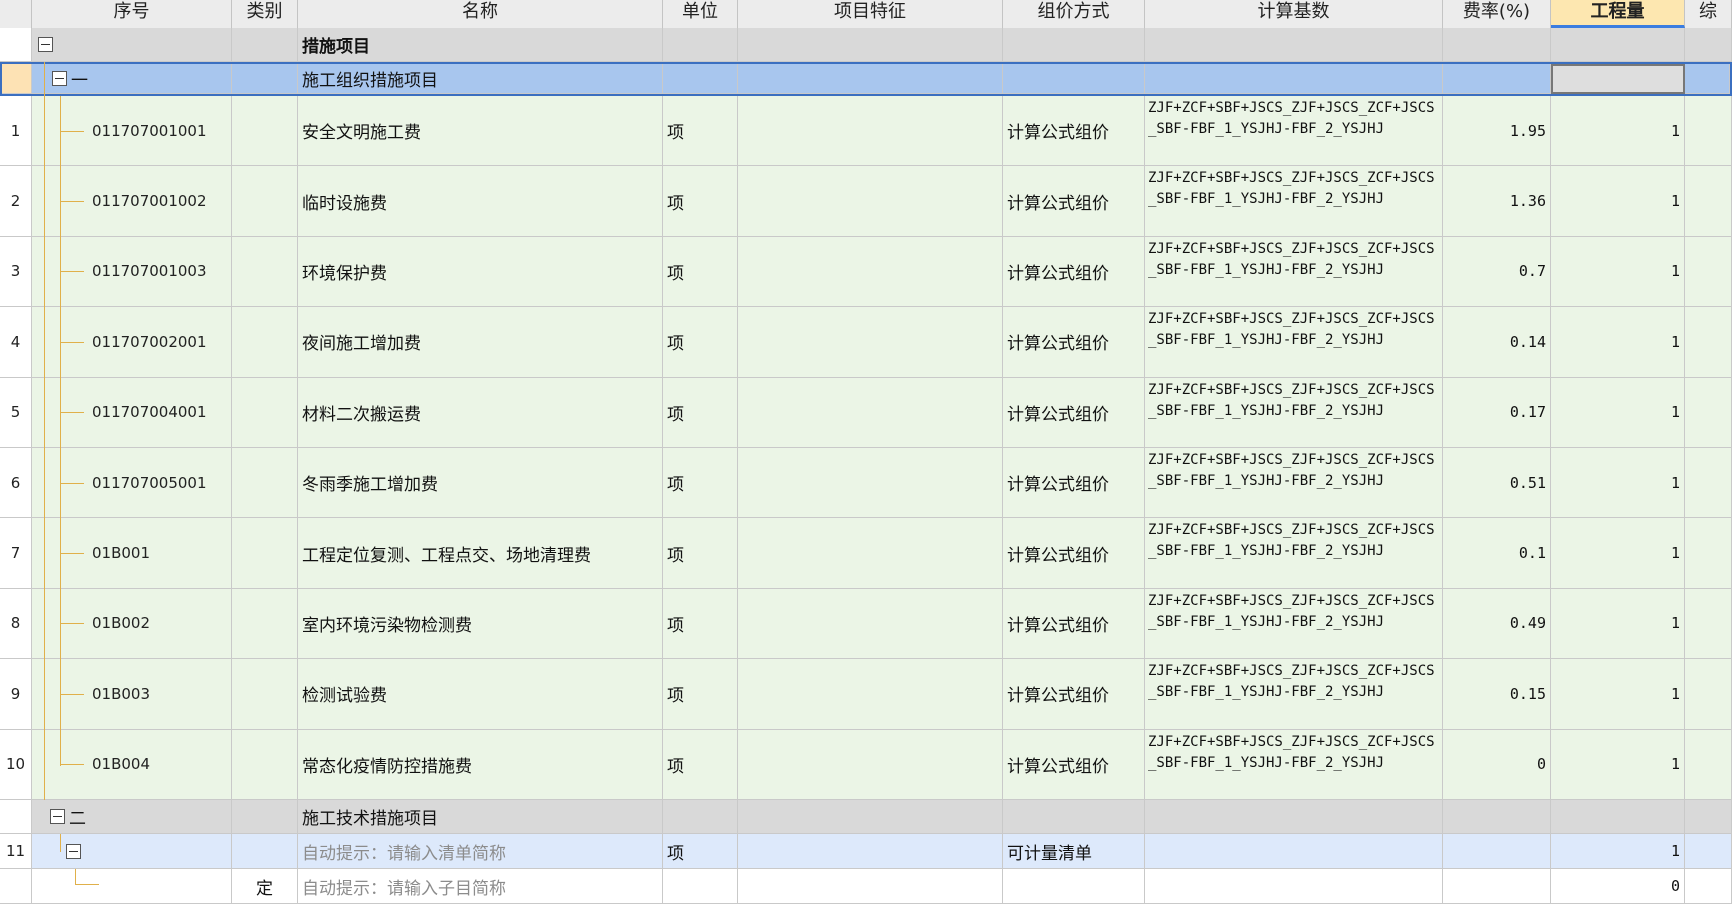 Image resolution: width=1732 pixels, height=921 pixels. What do you see at coordinates (480, 553) in the screenshot?
I see `name-cell: 工程定位复测、工程点交、场地清理费` at bounding box center [480, 553].